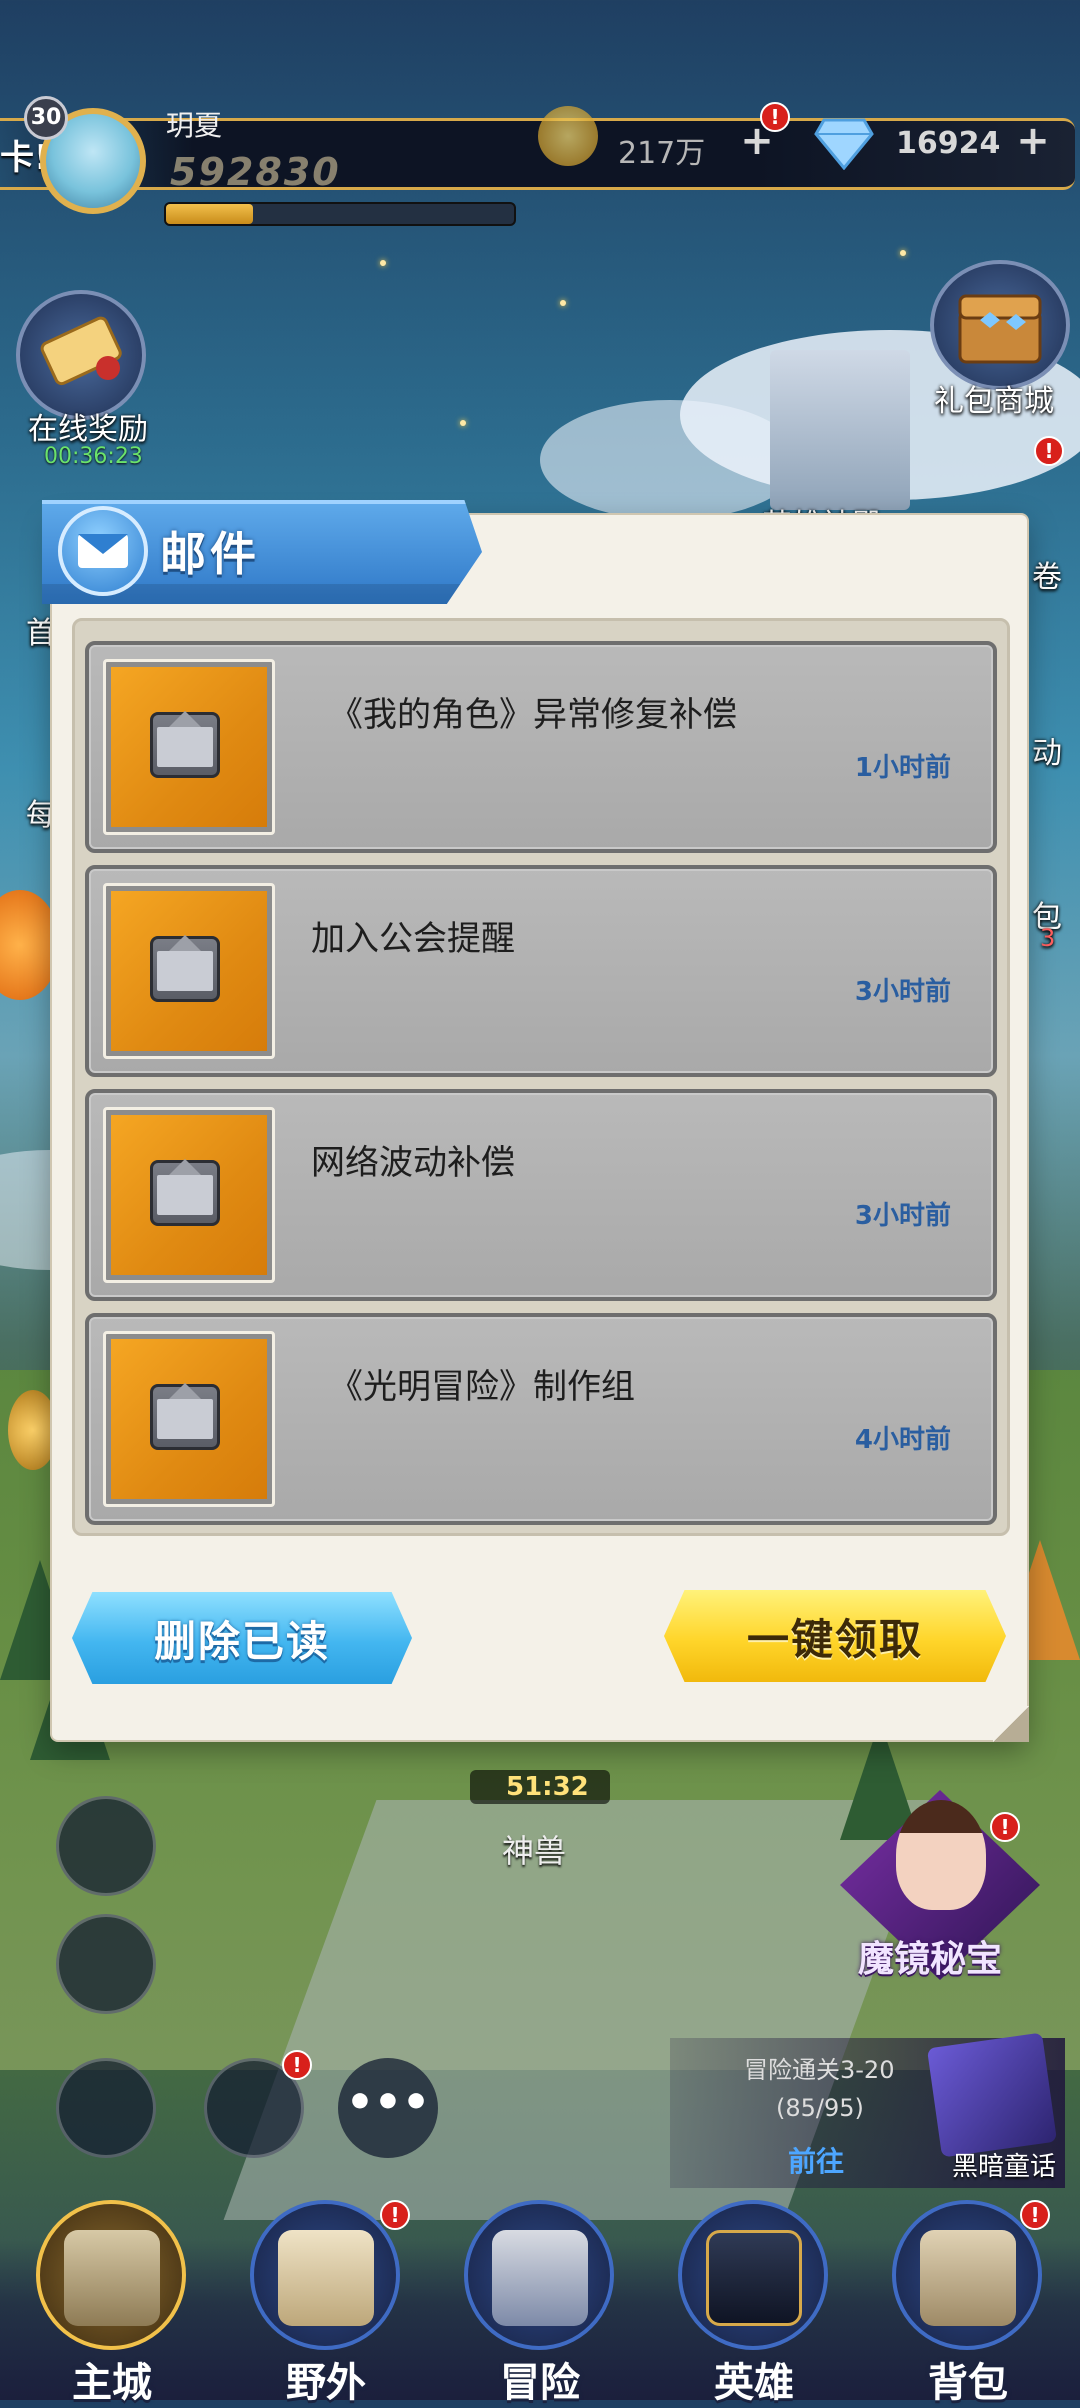 This screenshot has height=2408, width=1080. Describe the element at coordinates (930, 1959) in the screenshot. I see `mirror-event-label: 魔镜秘宝` at that location.